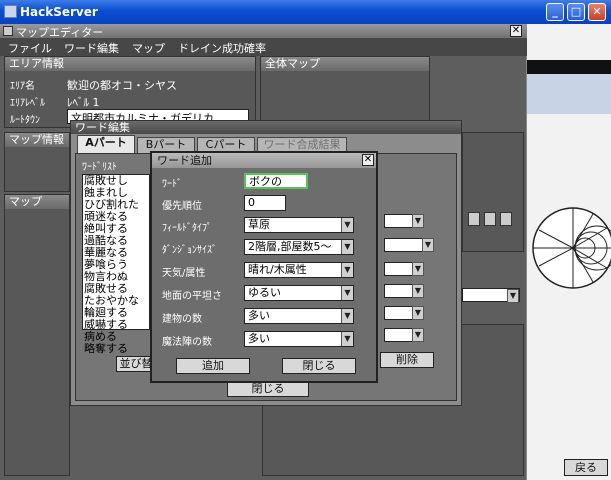 The image size is (611, 480). I want to click on word-edit-close-button: 閉じる, so click(268, 389).